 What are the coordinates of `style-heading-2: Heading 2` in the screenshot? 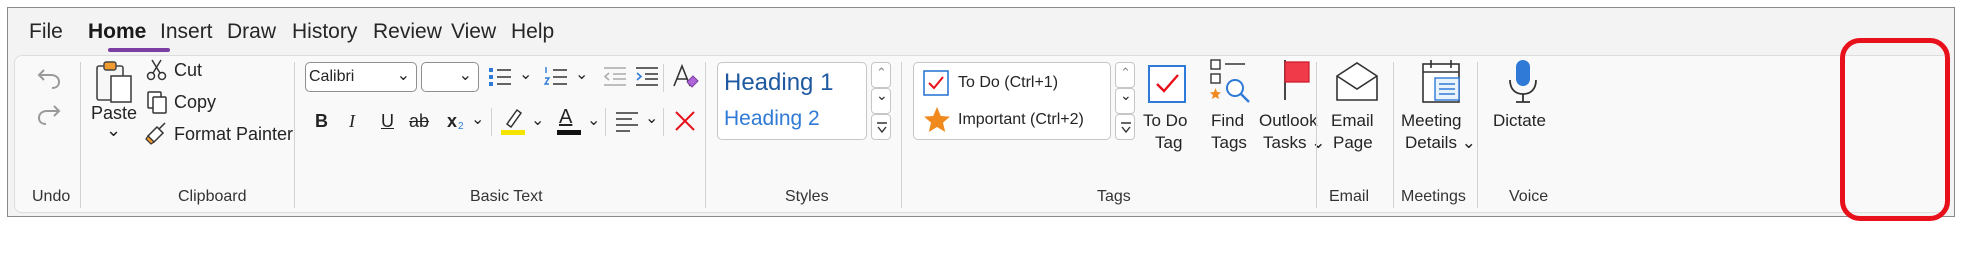 It's located at (772, 119).